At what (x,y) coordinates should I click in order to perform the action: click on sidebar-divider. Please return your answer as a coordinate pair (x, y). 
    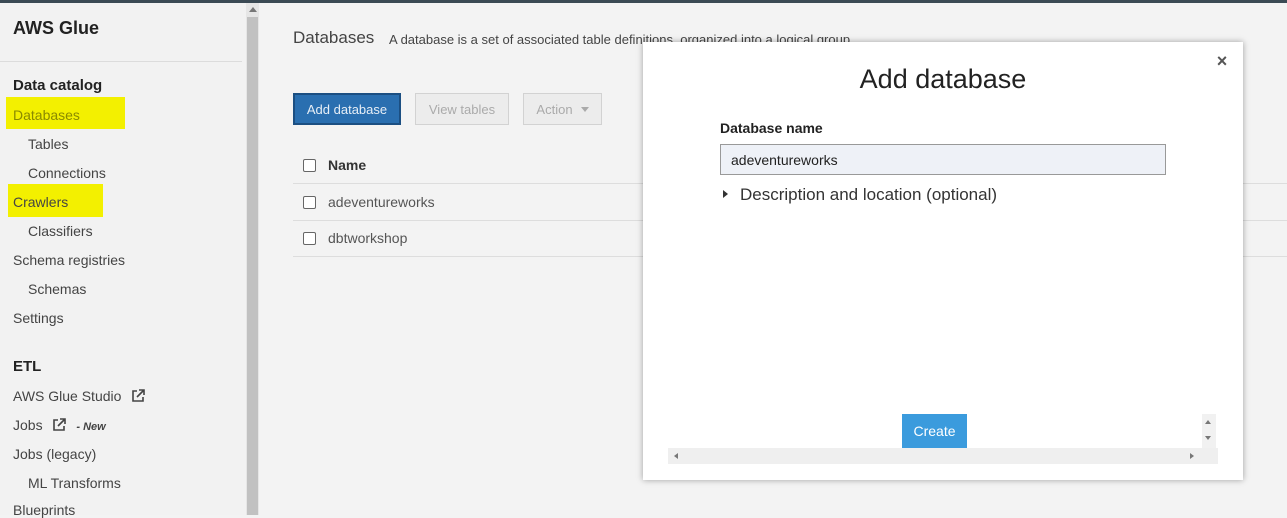
    Looking at the image, I should click on (121, 61).